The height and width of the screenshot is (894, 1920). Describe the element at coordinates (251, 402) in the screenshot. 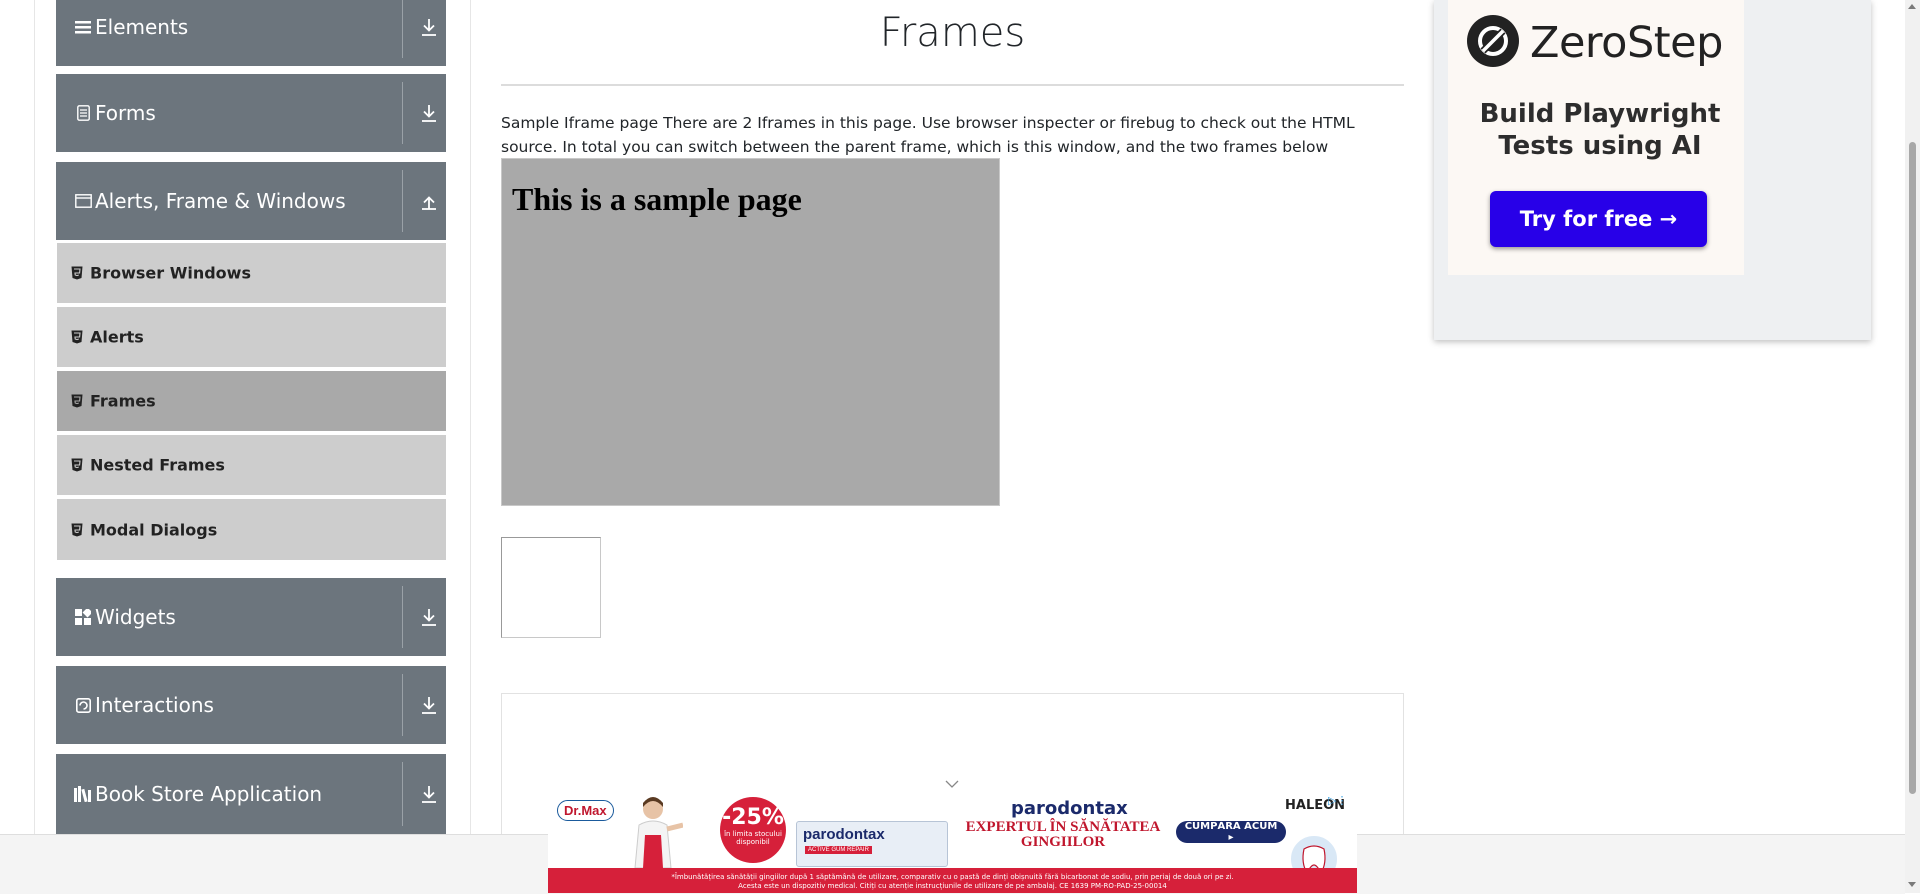

I see `menu-item-frames: Frames` at that location.